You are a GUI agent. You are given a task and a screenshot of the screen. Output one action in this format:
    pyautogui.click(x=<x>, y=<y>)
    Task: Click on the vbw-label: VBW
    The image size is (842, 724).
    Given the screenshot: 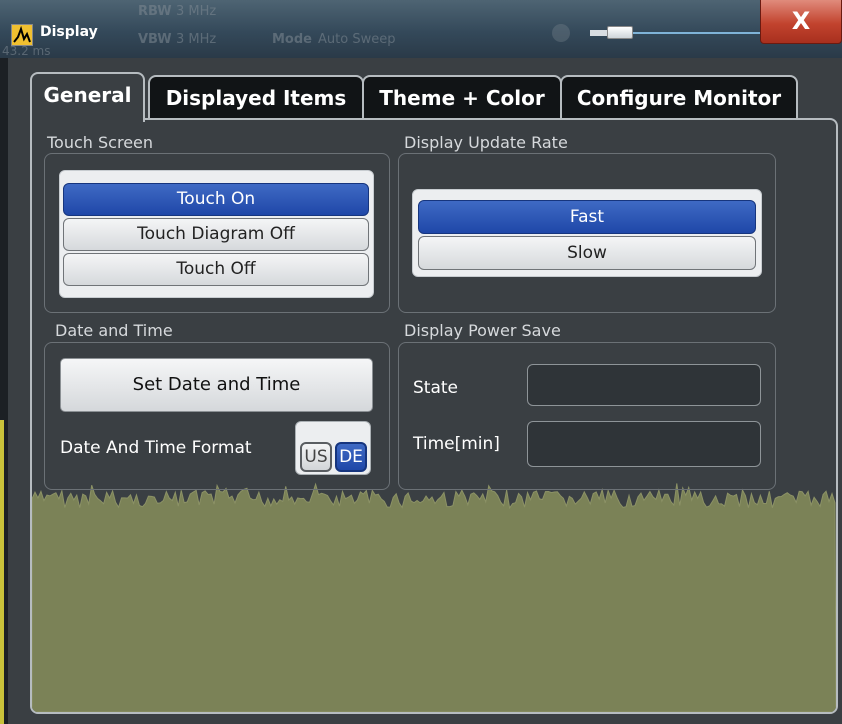 What is the action you would take?
    pyautogui.click(x=155, y=39)
    